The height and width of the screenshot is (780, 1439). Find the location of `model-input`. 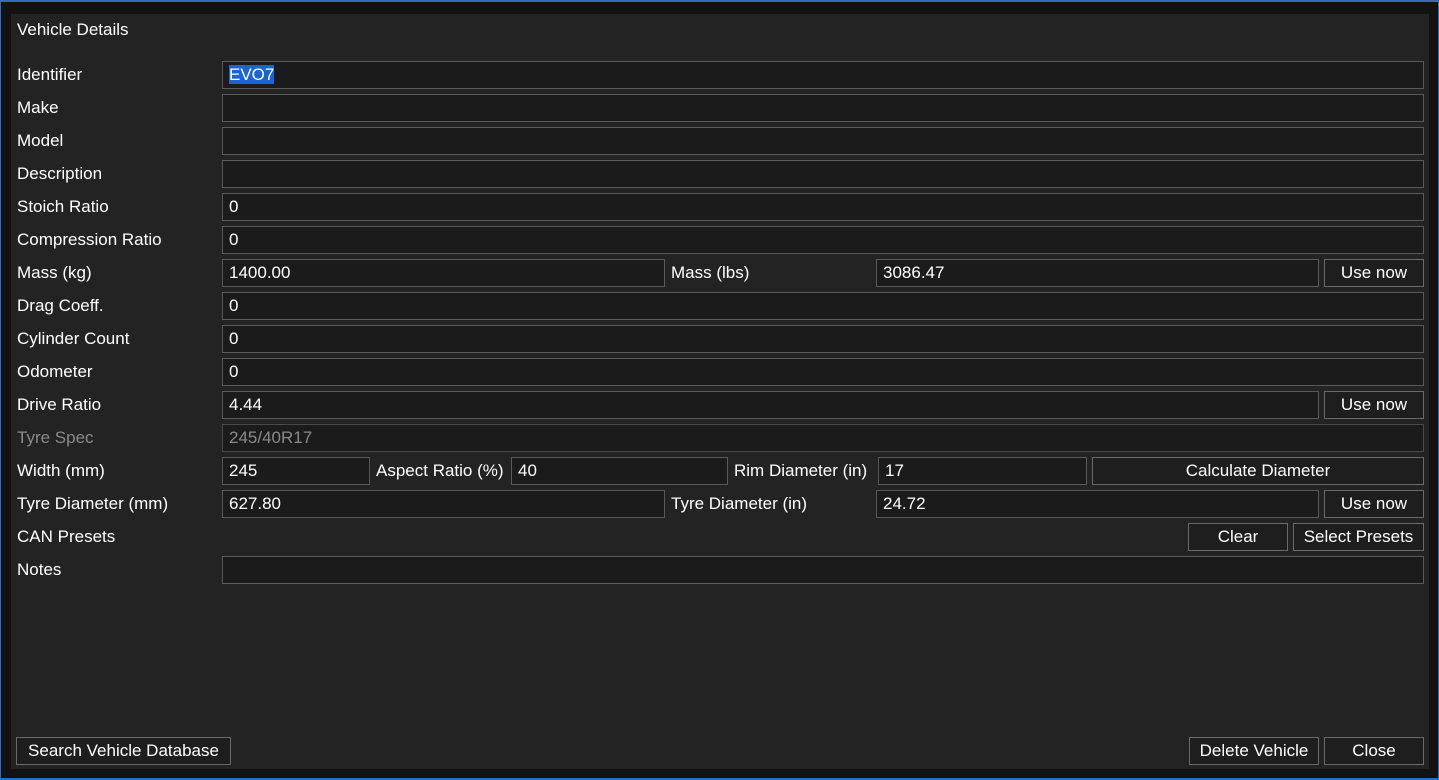

model-input is located at coordinates (823, 141).